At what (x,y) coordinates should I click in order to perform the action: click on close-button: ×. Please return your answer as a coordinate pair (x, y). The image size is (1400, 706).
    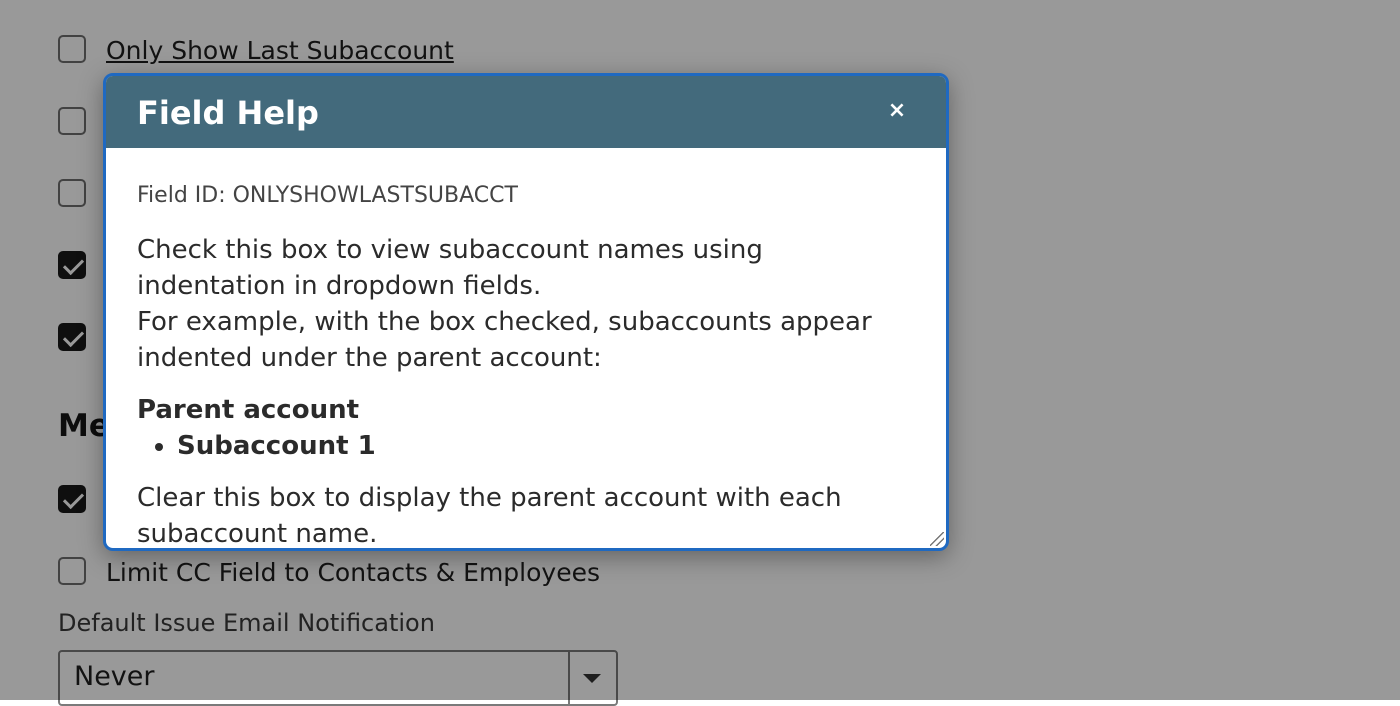
    Looking at the image, I should click on (897, 111).